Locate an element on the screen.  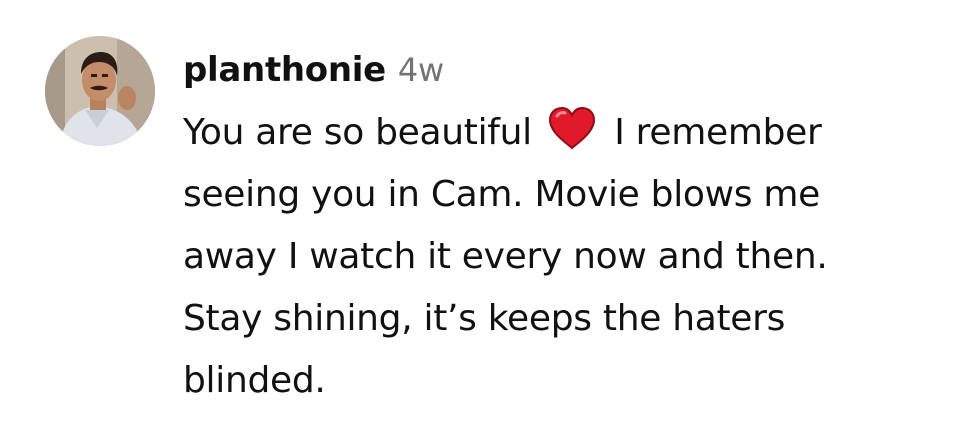
comment-text-line: seeing you in Cam. Movie blows me is located at coordinates (501, 194).